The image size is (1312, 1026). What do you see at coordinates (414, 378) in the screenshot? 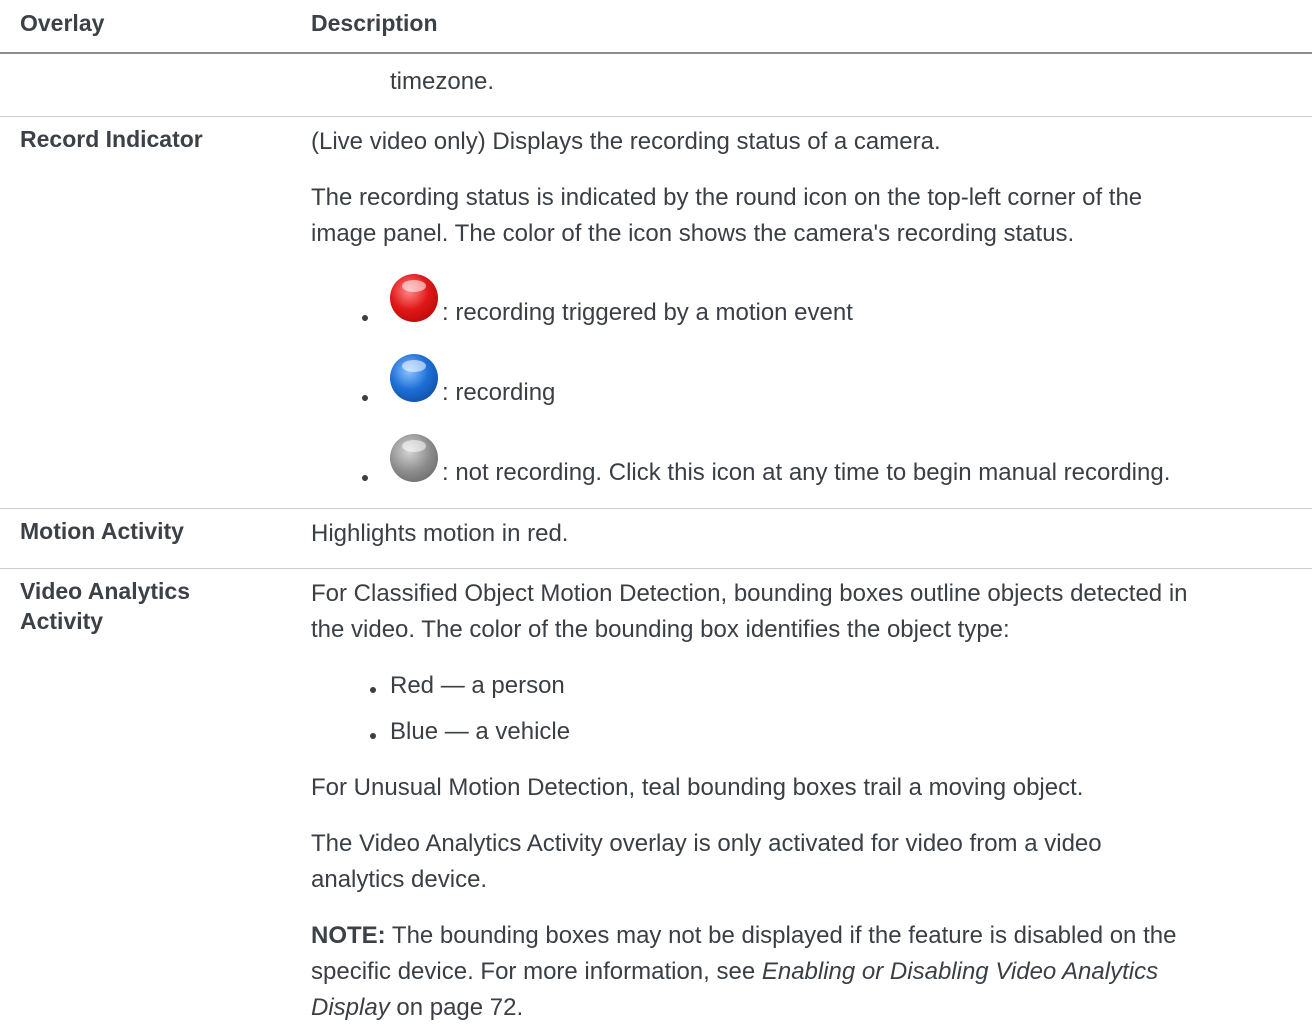
I see `blue-record-icon` at bounding box center [414, 378].